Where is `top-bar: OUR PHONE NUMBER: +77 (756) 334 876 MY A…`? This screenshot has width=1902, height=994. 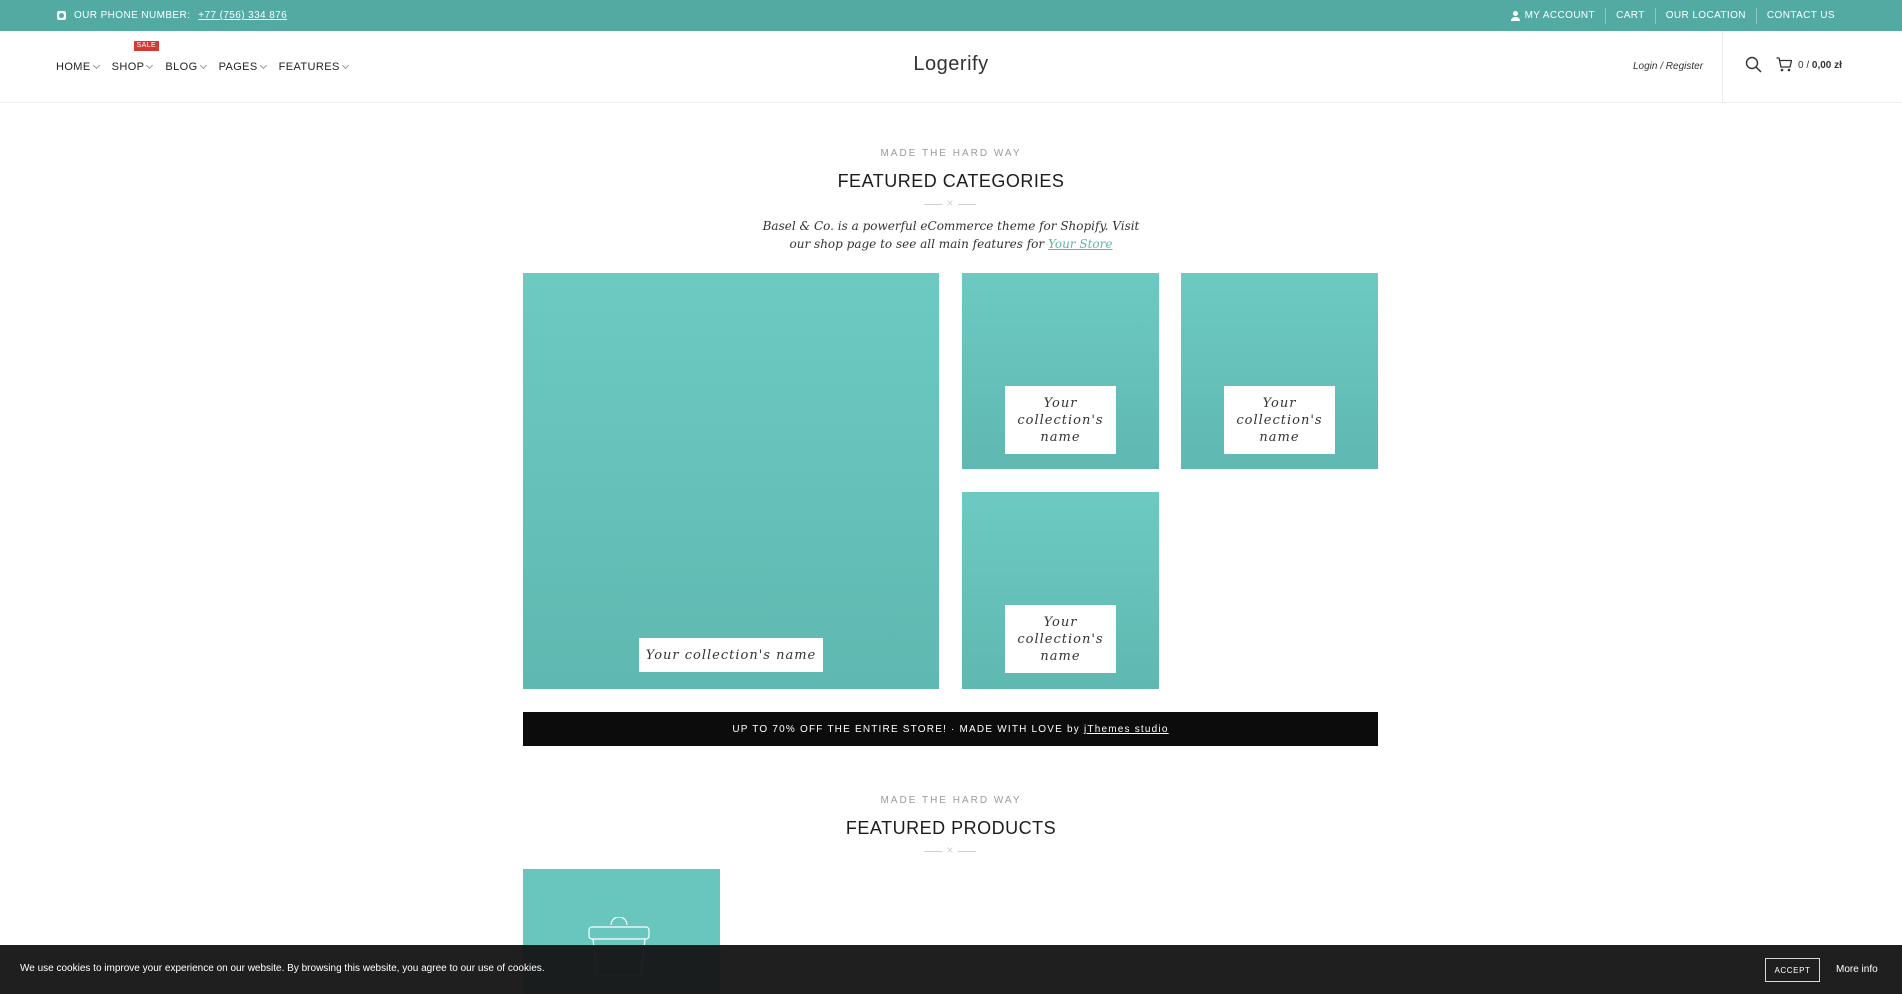 top-bar: OUR PHONE NUMBER: +77 (756) 334 876 MY A… is located at coordinates (951, 15).